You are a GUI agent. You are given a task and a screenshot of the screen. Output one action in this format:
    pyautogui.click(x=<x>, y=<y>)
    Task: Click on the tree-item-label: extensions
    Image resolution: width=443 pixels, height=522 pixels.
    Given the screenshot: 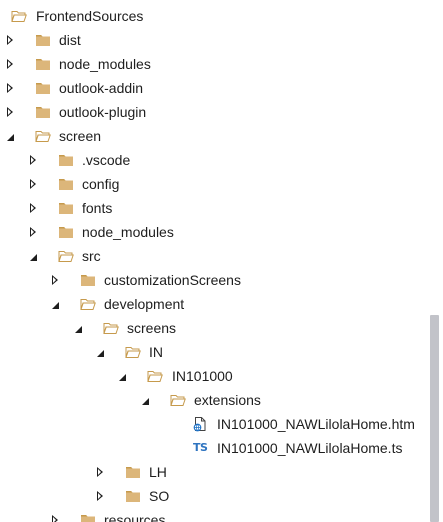 What is the action you would take?
    pyautogui.click(x=227, y=400)
    